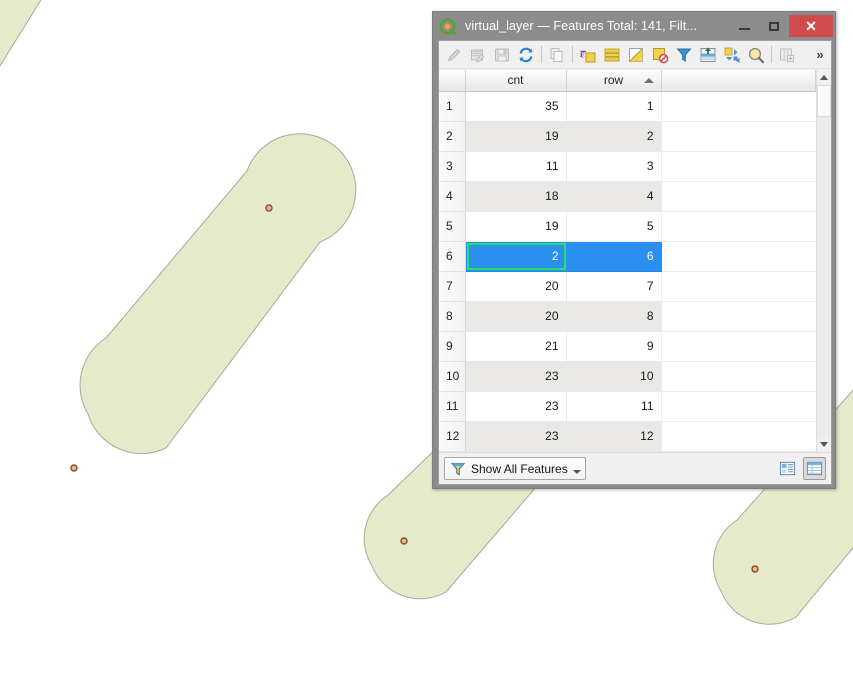 This screenshot has width=853, height=699. I want to click on form-view-icon, so click(787, 468).